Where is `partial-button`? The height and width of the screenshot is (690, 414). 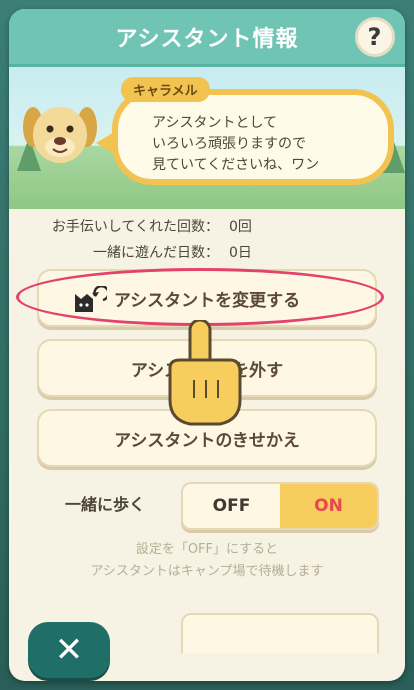 partial-button is located at coordinates (280, 633).